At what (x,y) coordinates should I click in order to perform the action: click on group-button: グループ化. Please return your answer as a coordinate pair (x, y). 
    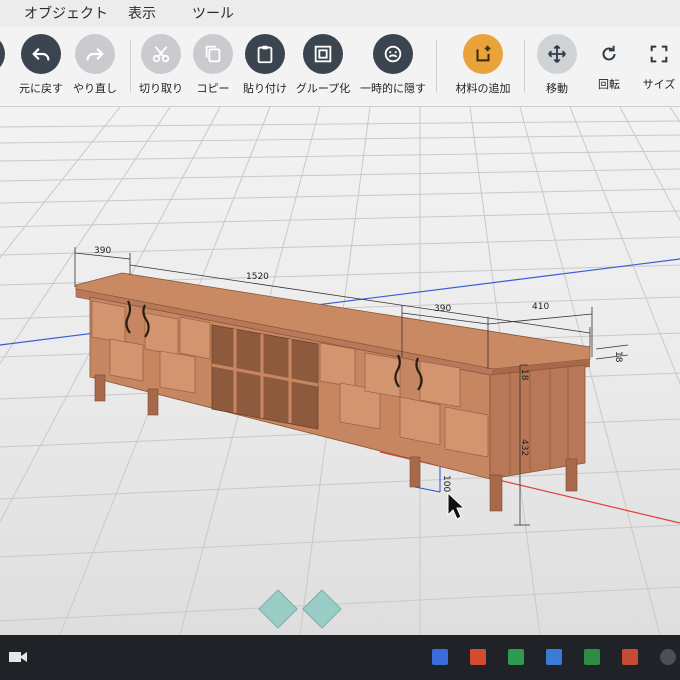
    Looking at the image, I should click on (323, 65).